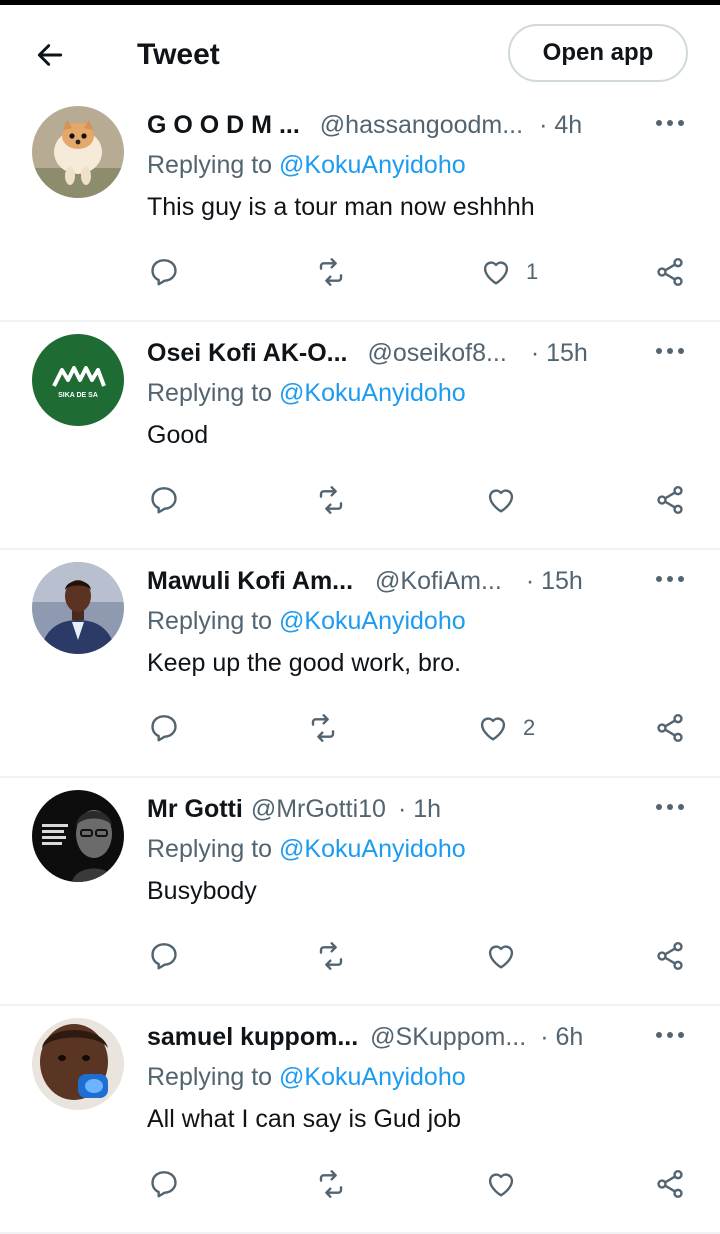 The height and width of the screenshot is (1234, 720). I want to click on timestamp: · 4h, so click(560, 125).